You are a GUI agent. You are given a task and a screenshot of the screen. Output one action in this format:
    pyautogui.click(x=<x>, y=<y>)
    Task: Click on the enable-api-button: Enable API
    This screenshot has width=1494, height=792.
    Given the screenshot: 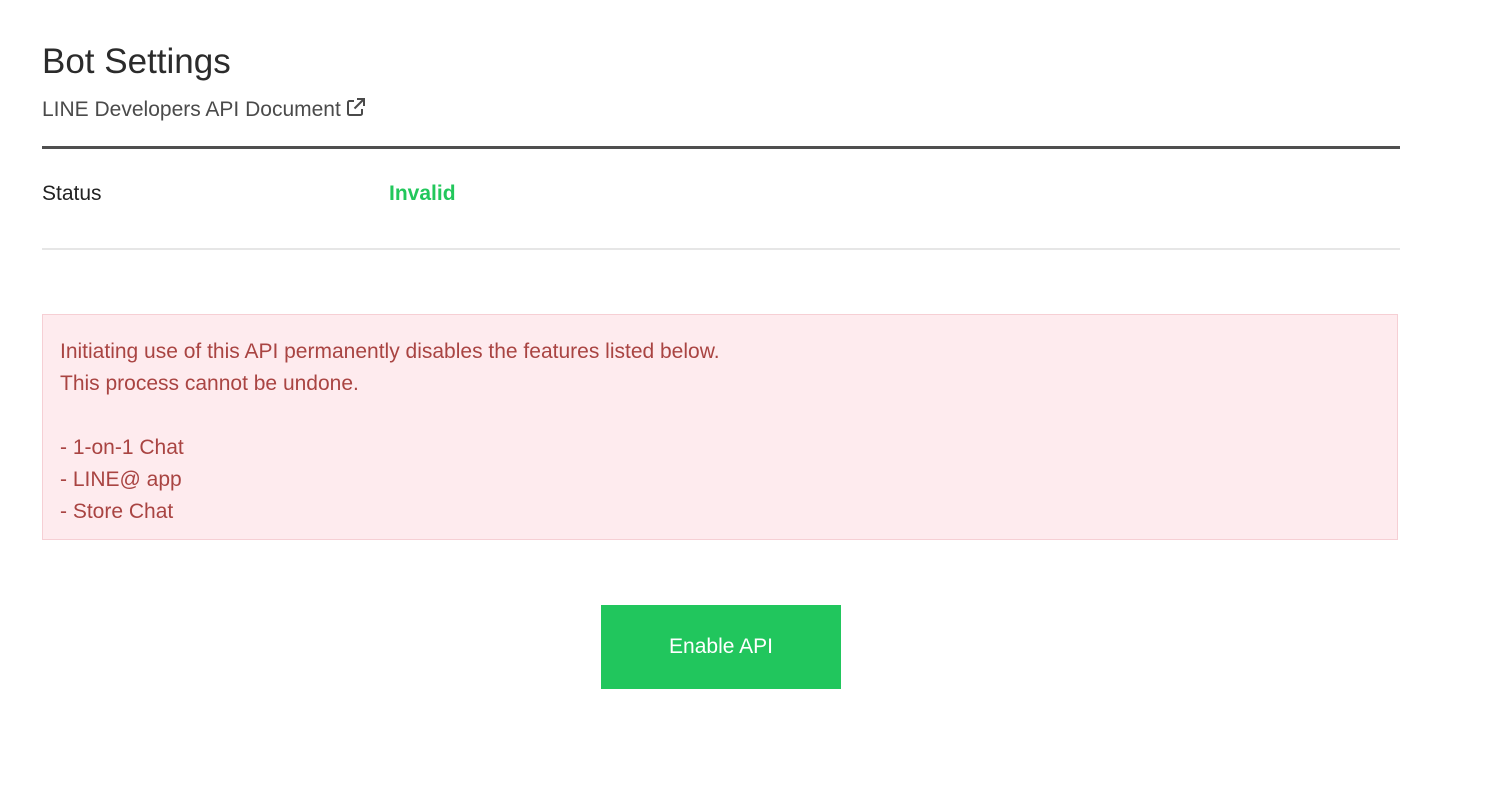 What is the action you would take?
    pyautogui.click(x=721, y=647)
    